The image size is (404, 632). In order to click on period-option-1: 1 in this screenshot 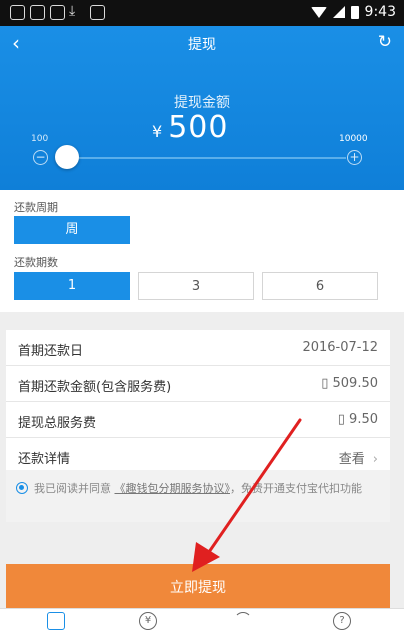, I will do `click(72, 286)`.